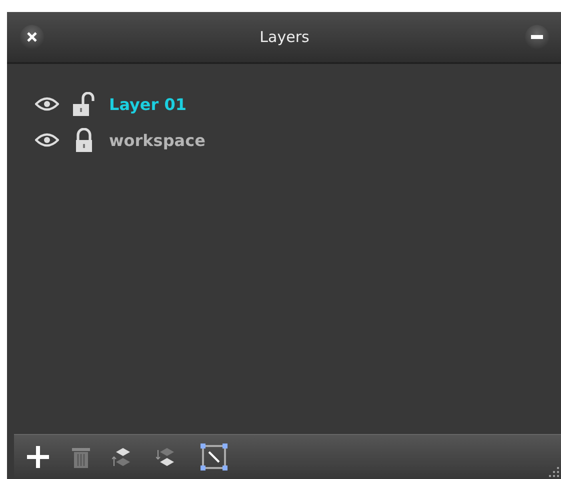 This screenshot has width=561, height=479. I want to click on minimize-icon, so click(536, 37).